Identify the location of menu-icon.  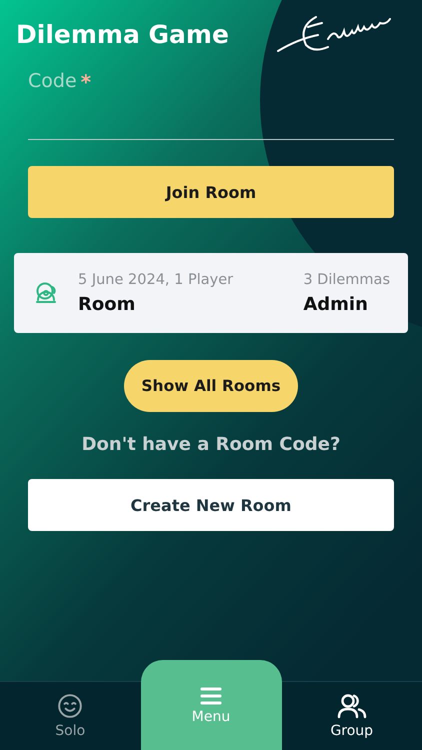
(211, 695).